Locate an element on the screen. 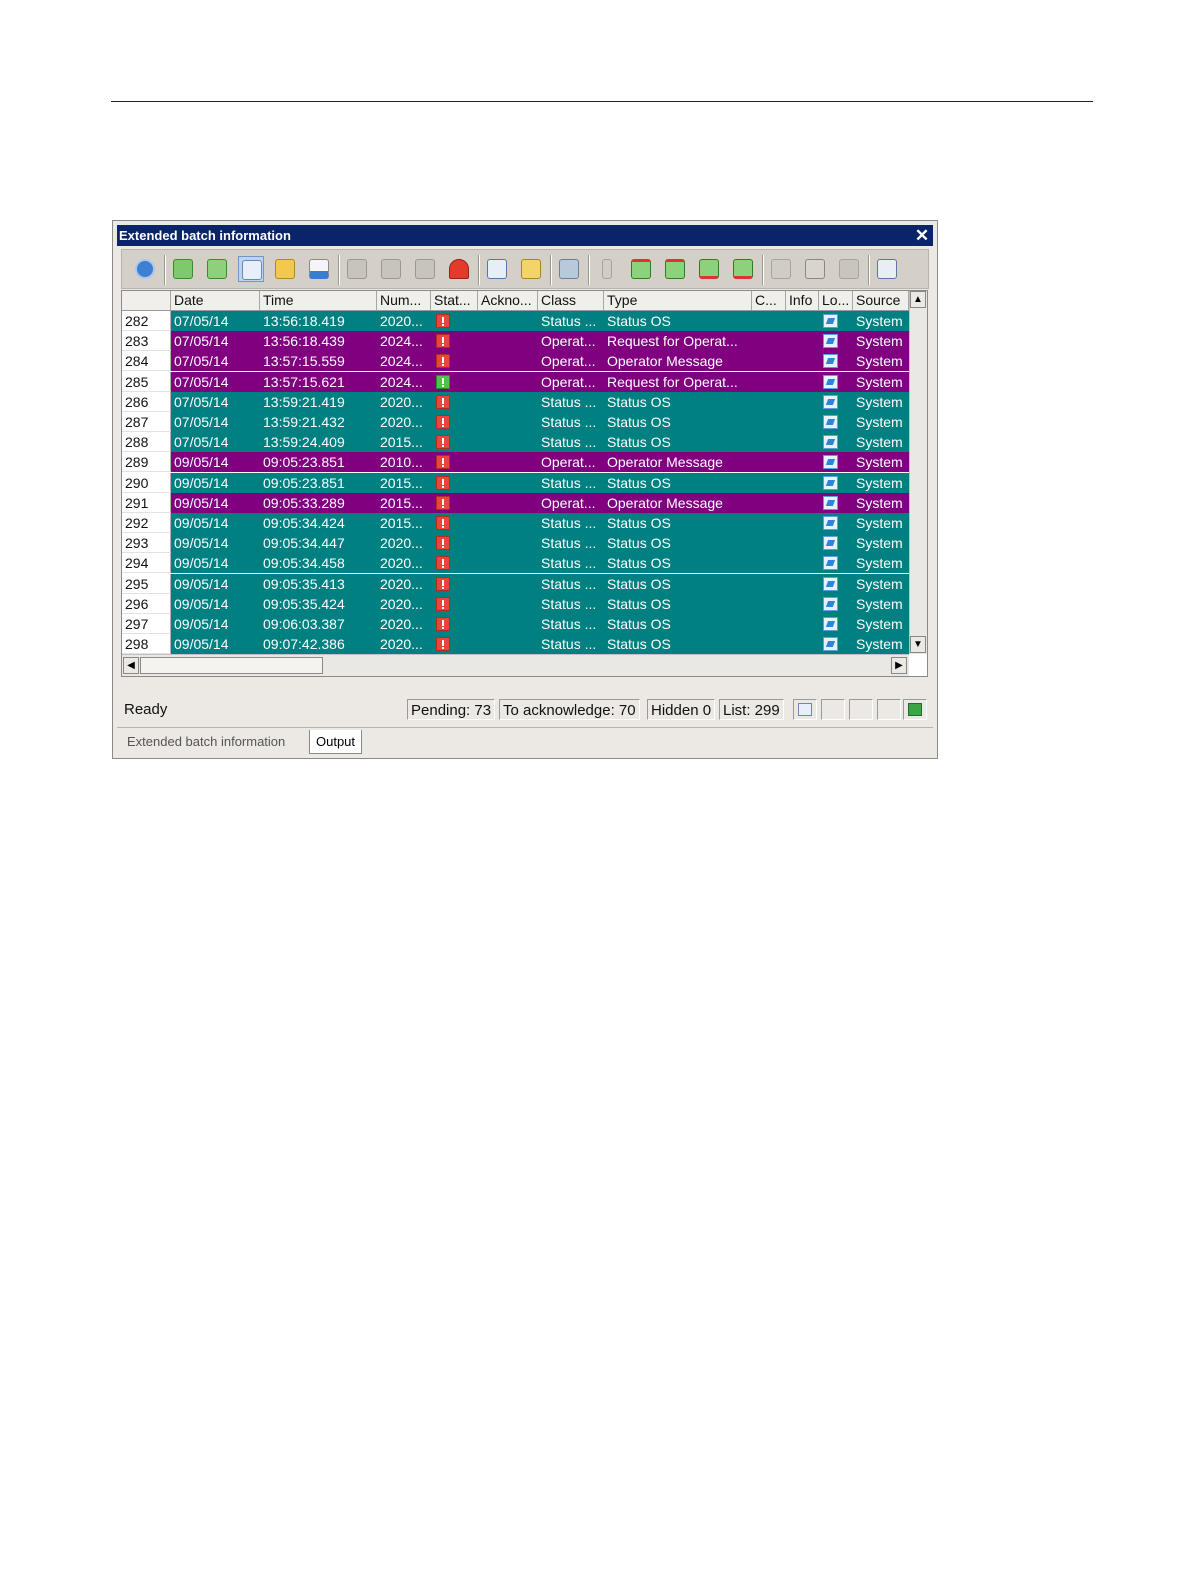  help-icon is located at coordinates (145, 269).